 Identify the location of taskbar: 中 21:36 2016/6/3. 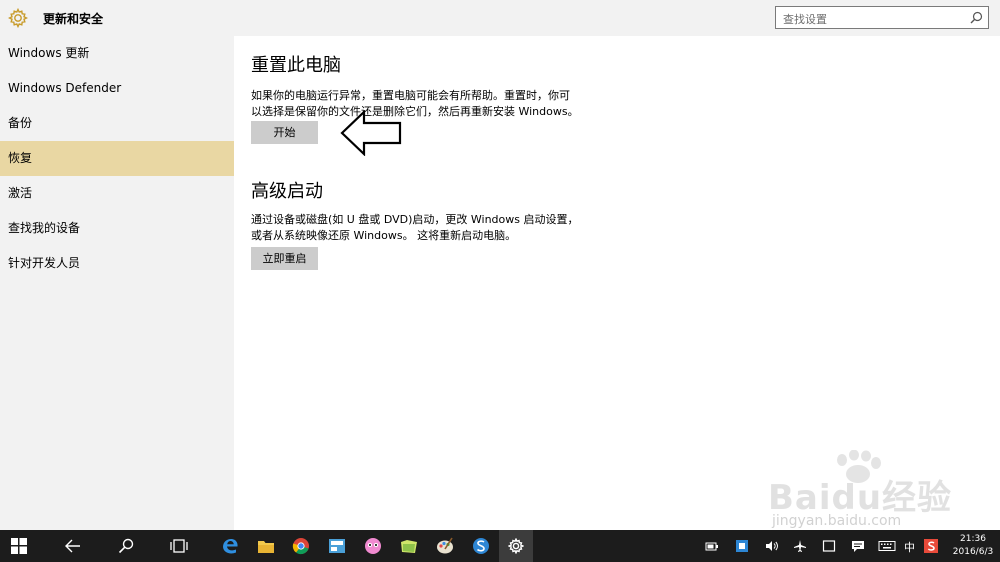
(500, 546).